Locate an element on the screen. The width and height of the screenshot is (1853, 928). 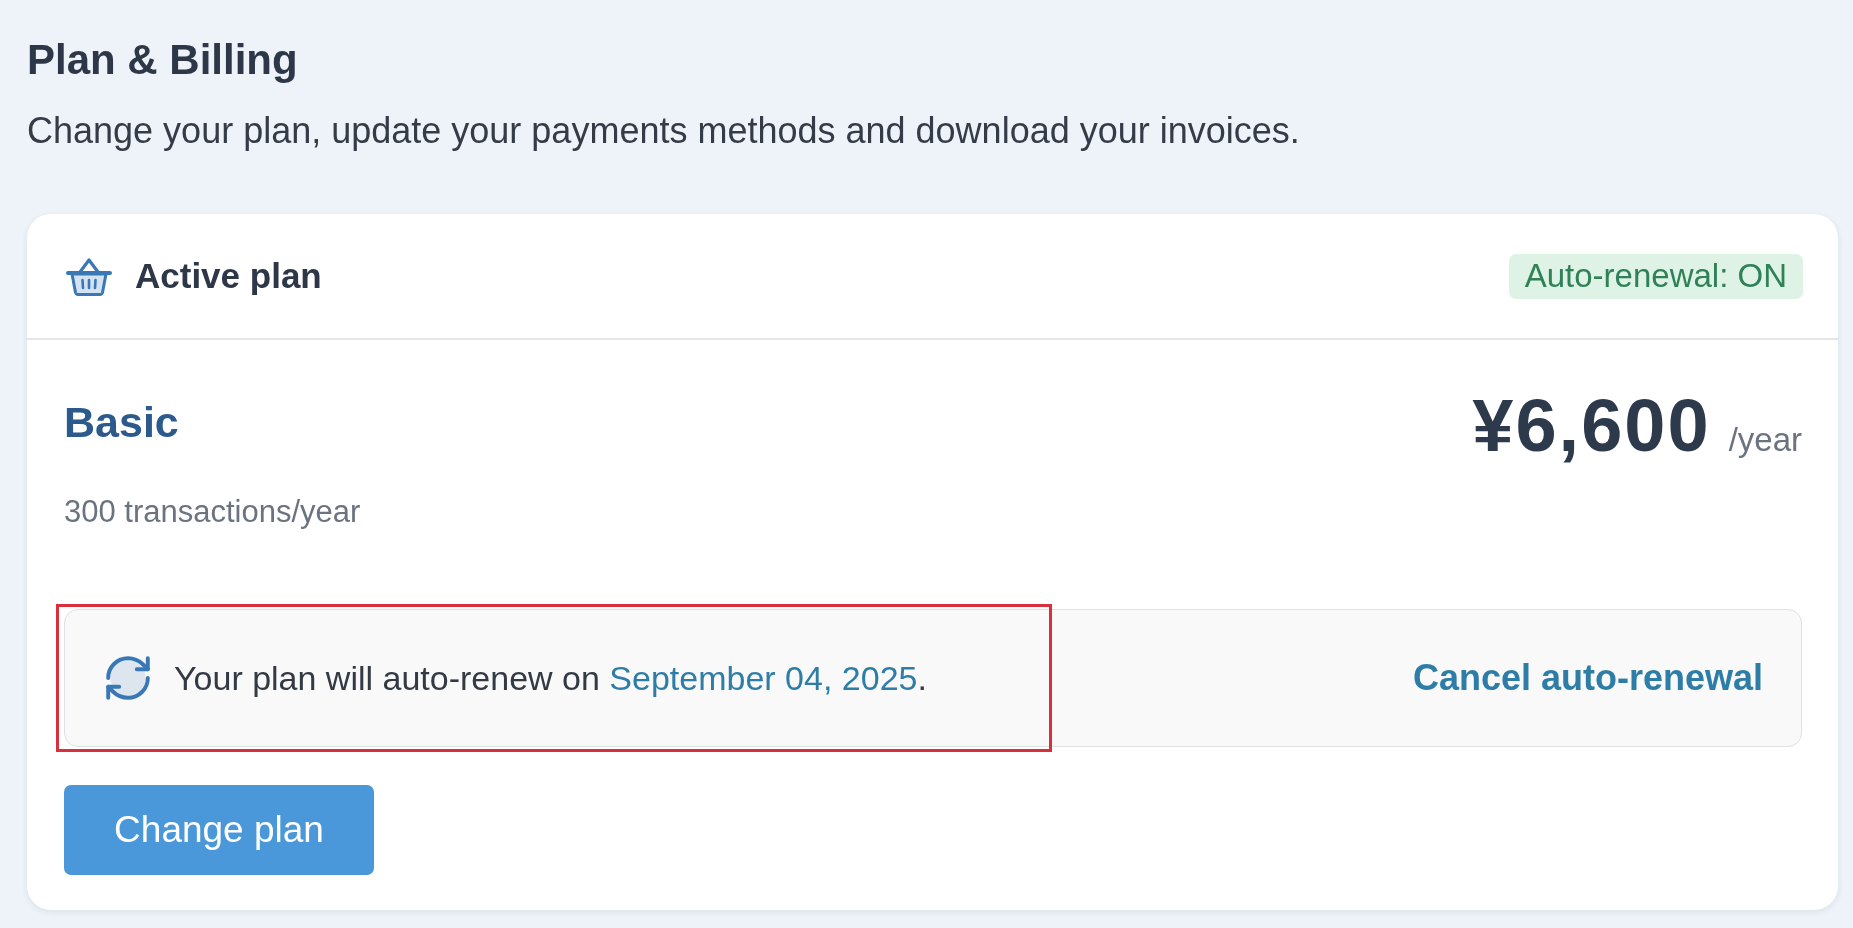
plan-name: Basic is located at coordinates (121, 422).